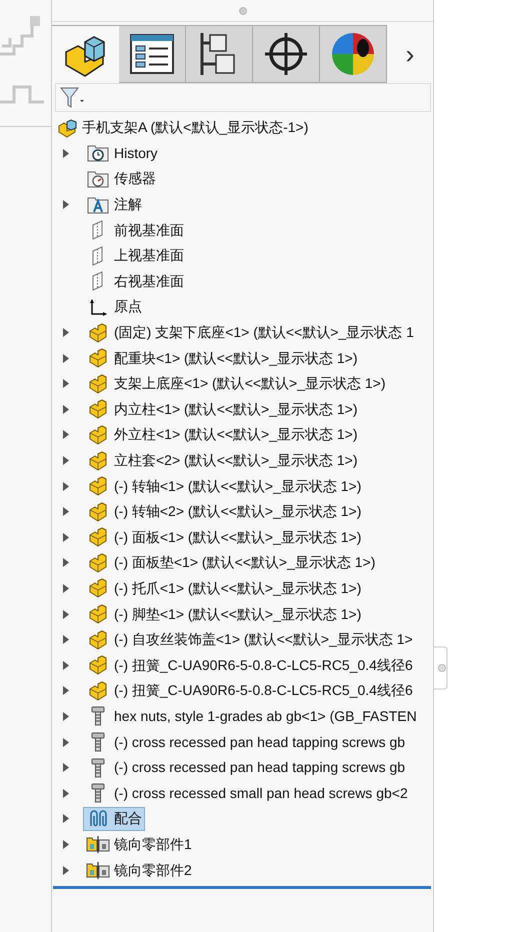  I want to click on tree-item: (-) cross recessed small pan head screws gb<2, so click(247, 793).